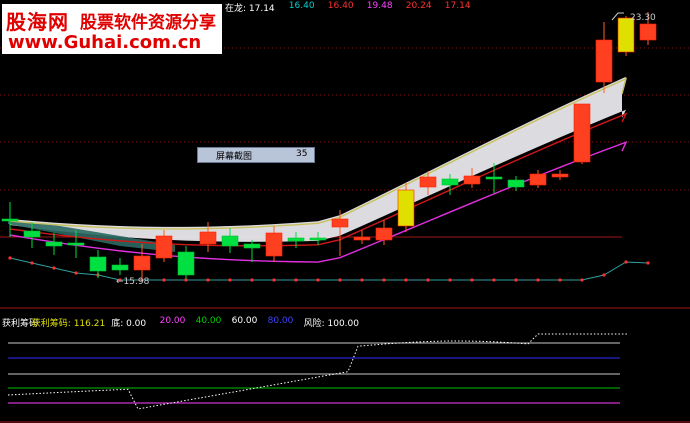  What do you see at coordinates (418, 6) in the screenshot?
I see `price-header-item-4: 20.24` at bounding box center [418, 6].